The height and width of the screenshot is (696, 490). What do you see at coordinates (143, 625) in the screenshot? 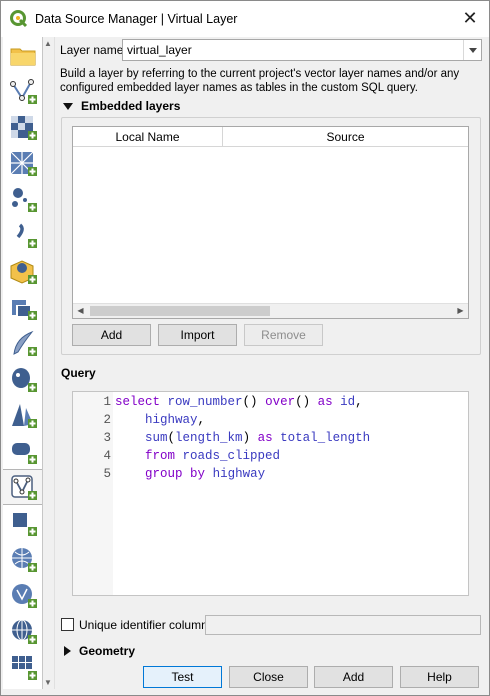
I see `unique-identifier-label: Unique identifier column` at bounding box center [143, 625].